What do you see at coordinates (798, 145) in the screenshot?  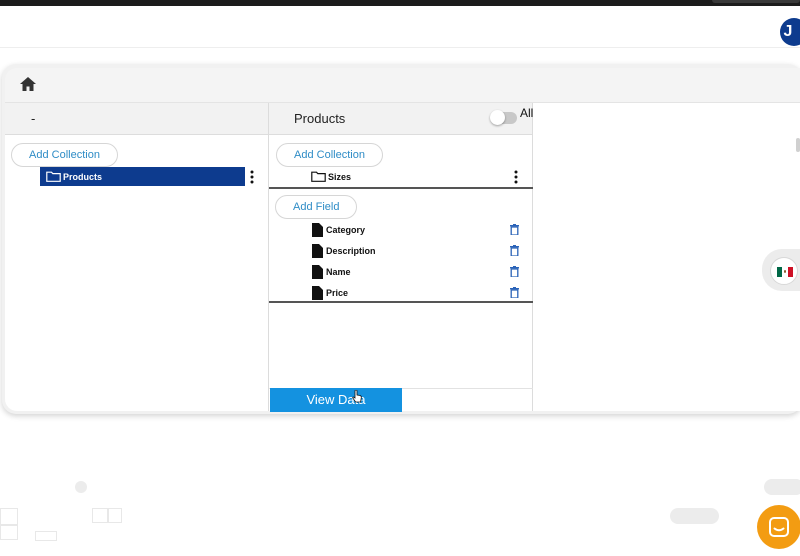 I see `scrollbar-stub` at bounding box center [798, 145].